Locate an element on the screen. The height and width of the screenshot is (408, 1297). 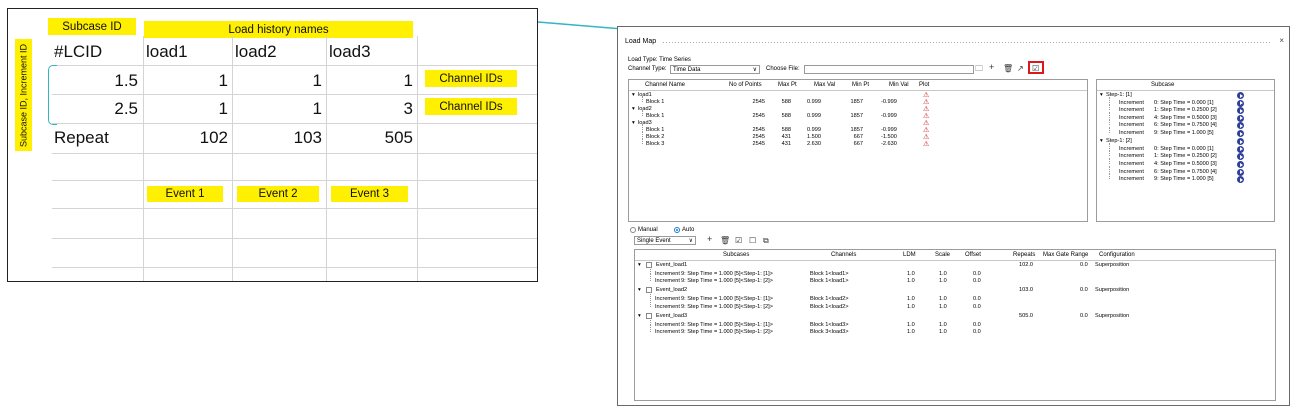
col-channel-name: Channel Name is located at coordinates (665, 85).